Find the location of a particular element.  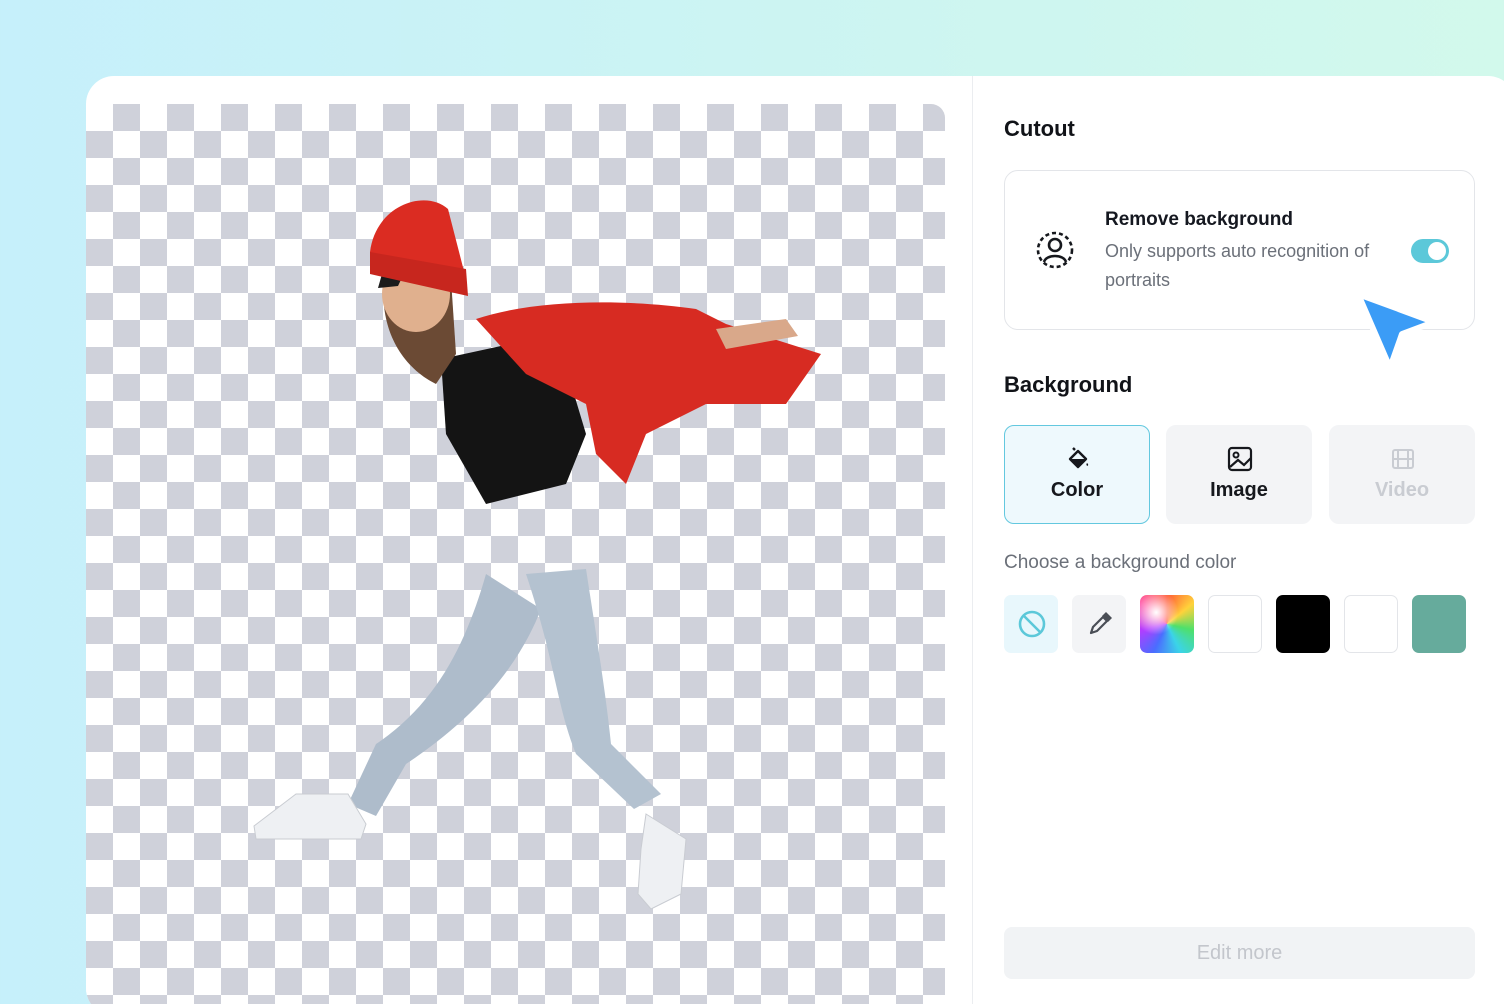

swatch-black is located at coordinates (1303, 624).